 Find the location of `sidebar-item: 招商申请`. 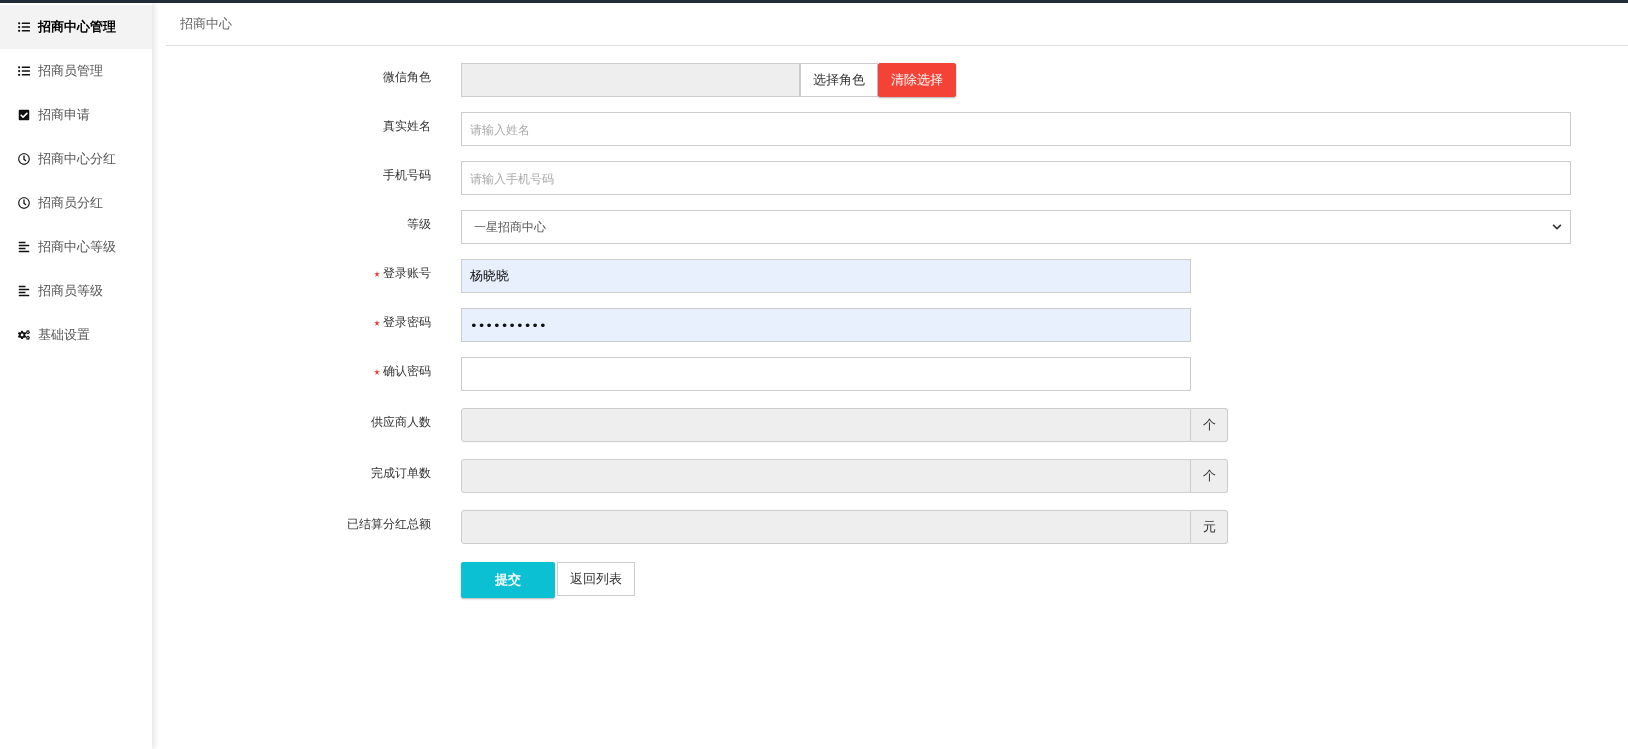

sidebar-item: 招商申请 is located at coordinates (76, 115).